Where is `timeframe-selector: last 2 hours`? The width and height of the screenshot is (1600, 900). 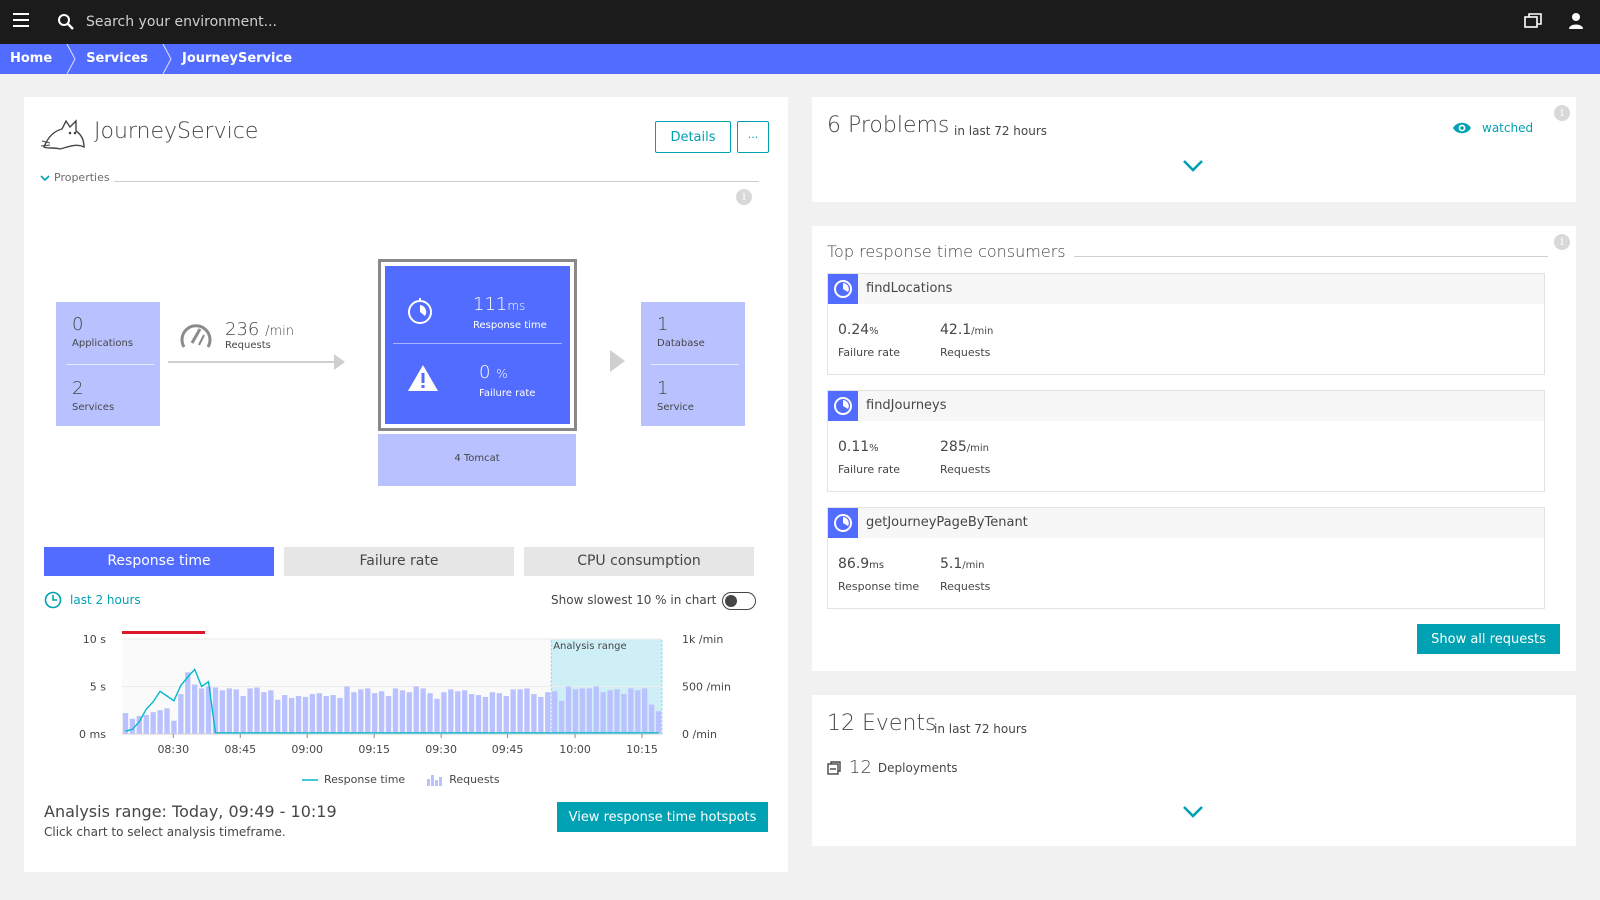 timeframe-selector: last 2 hours is located at coordinates (92, 600).